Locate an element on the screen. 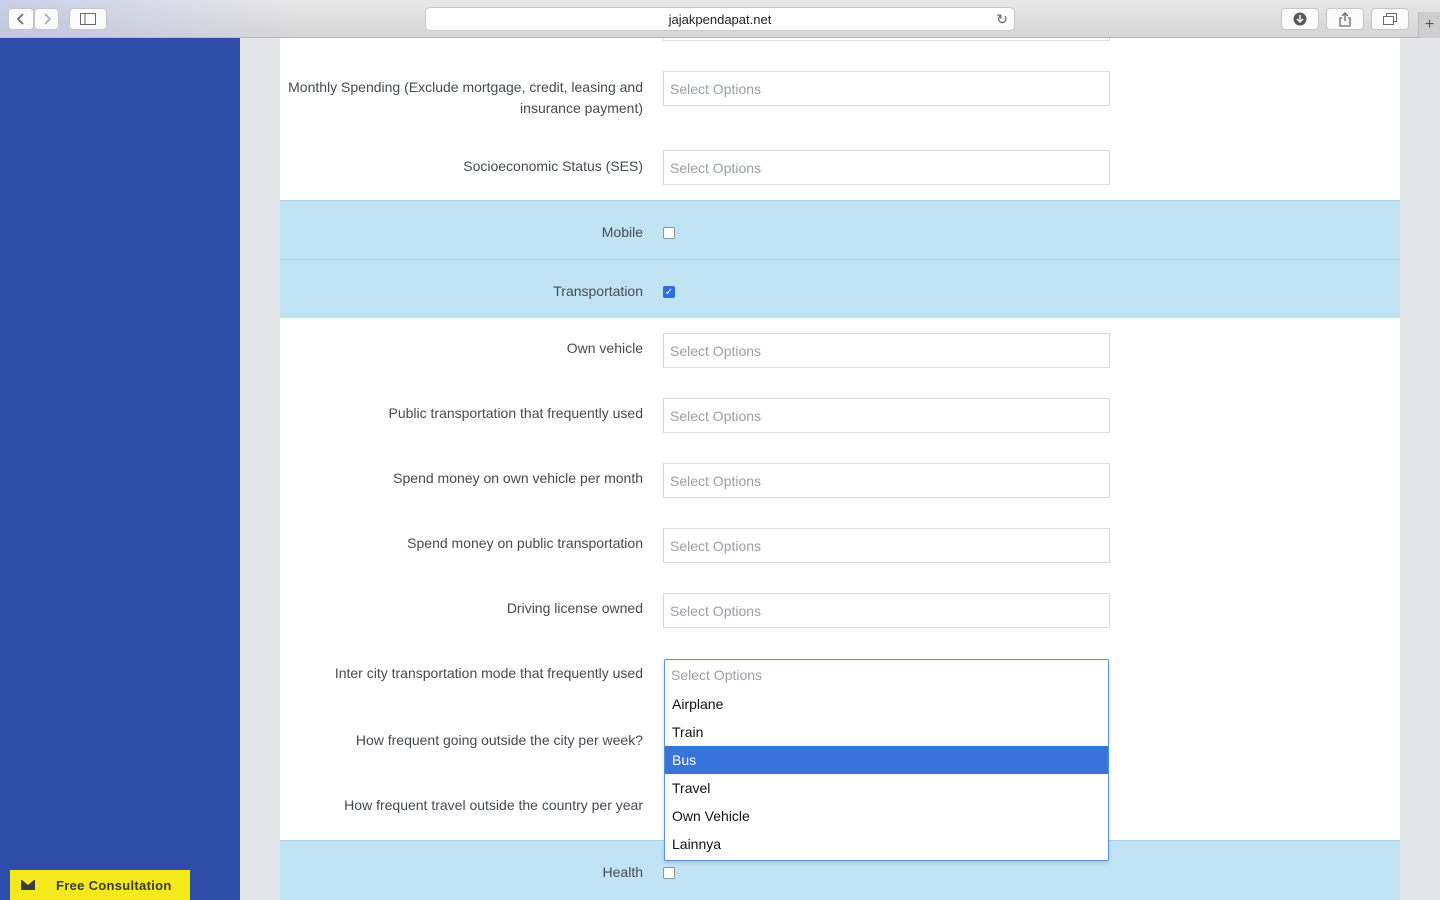 The width and height of the screenshot is (1440, 900). reload-icon: ↻ is located at coordinates (1002, 19).